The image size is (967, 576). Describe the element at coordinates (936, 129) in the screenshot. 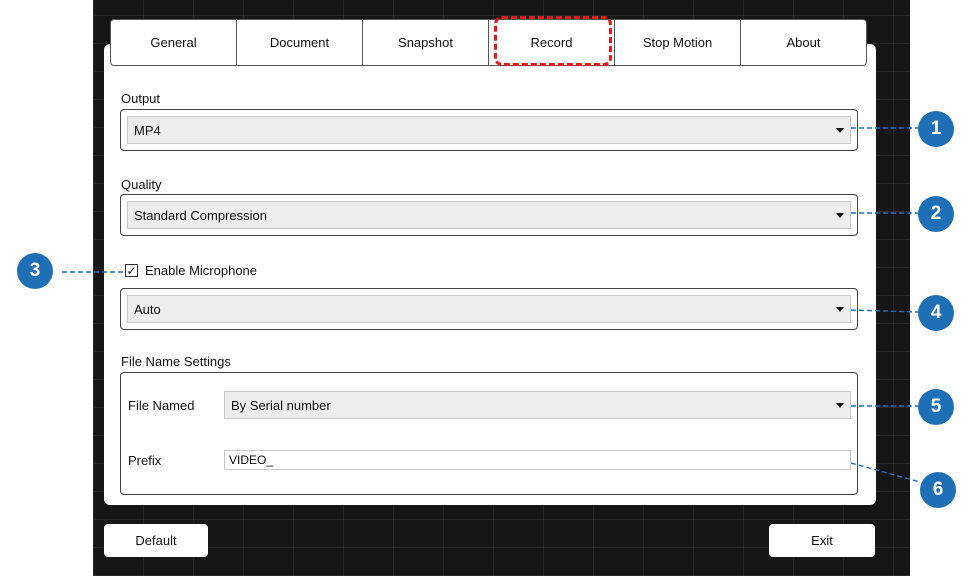

I see `callout-badge-1: 1` at that location.